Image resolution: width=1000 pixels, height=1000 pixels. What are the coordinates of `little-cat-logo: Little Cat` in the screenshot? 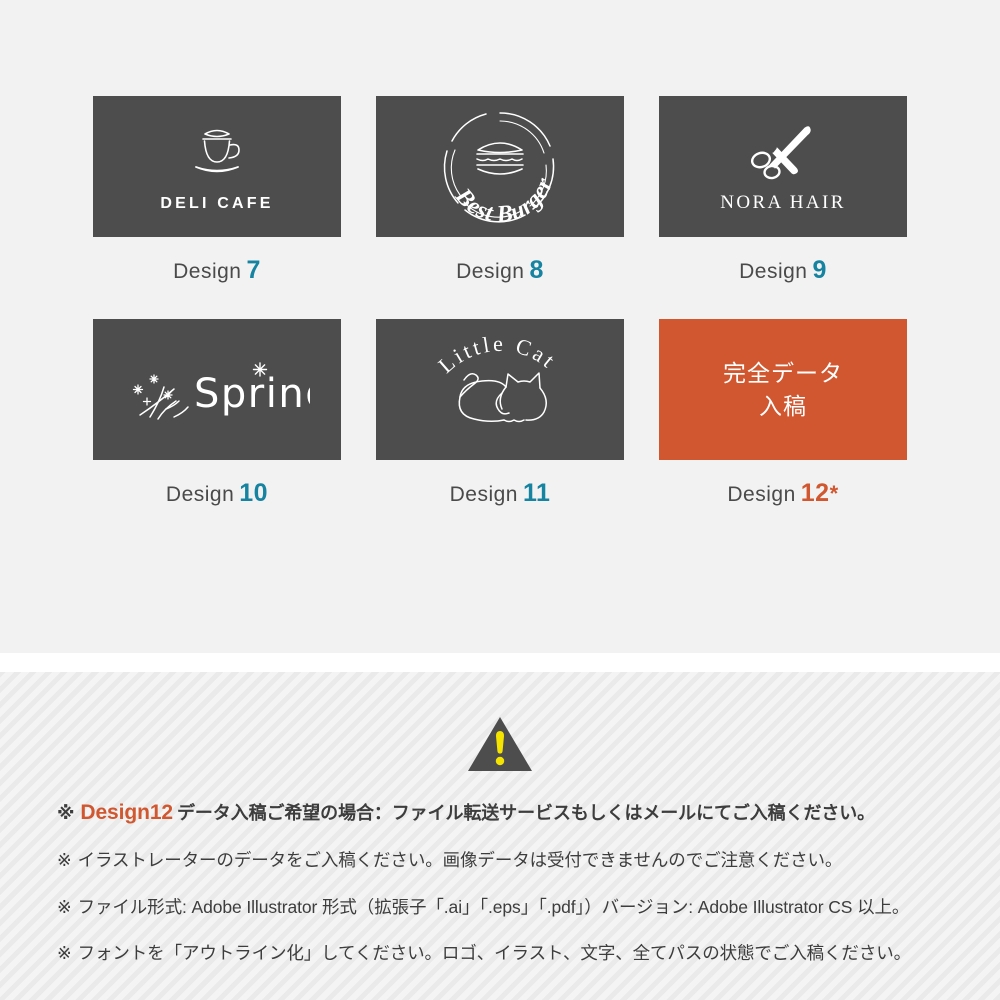 It's located at (500, 389).